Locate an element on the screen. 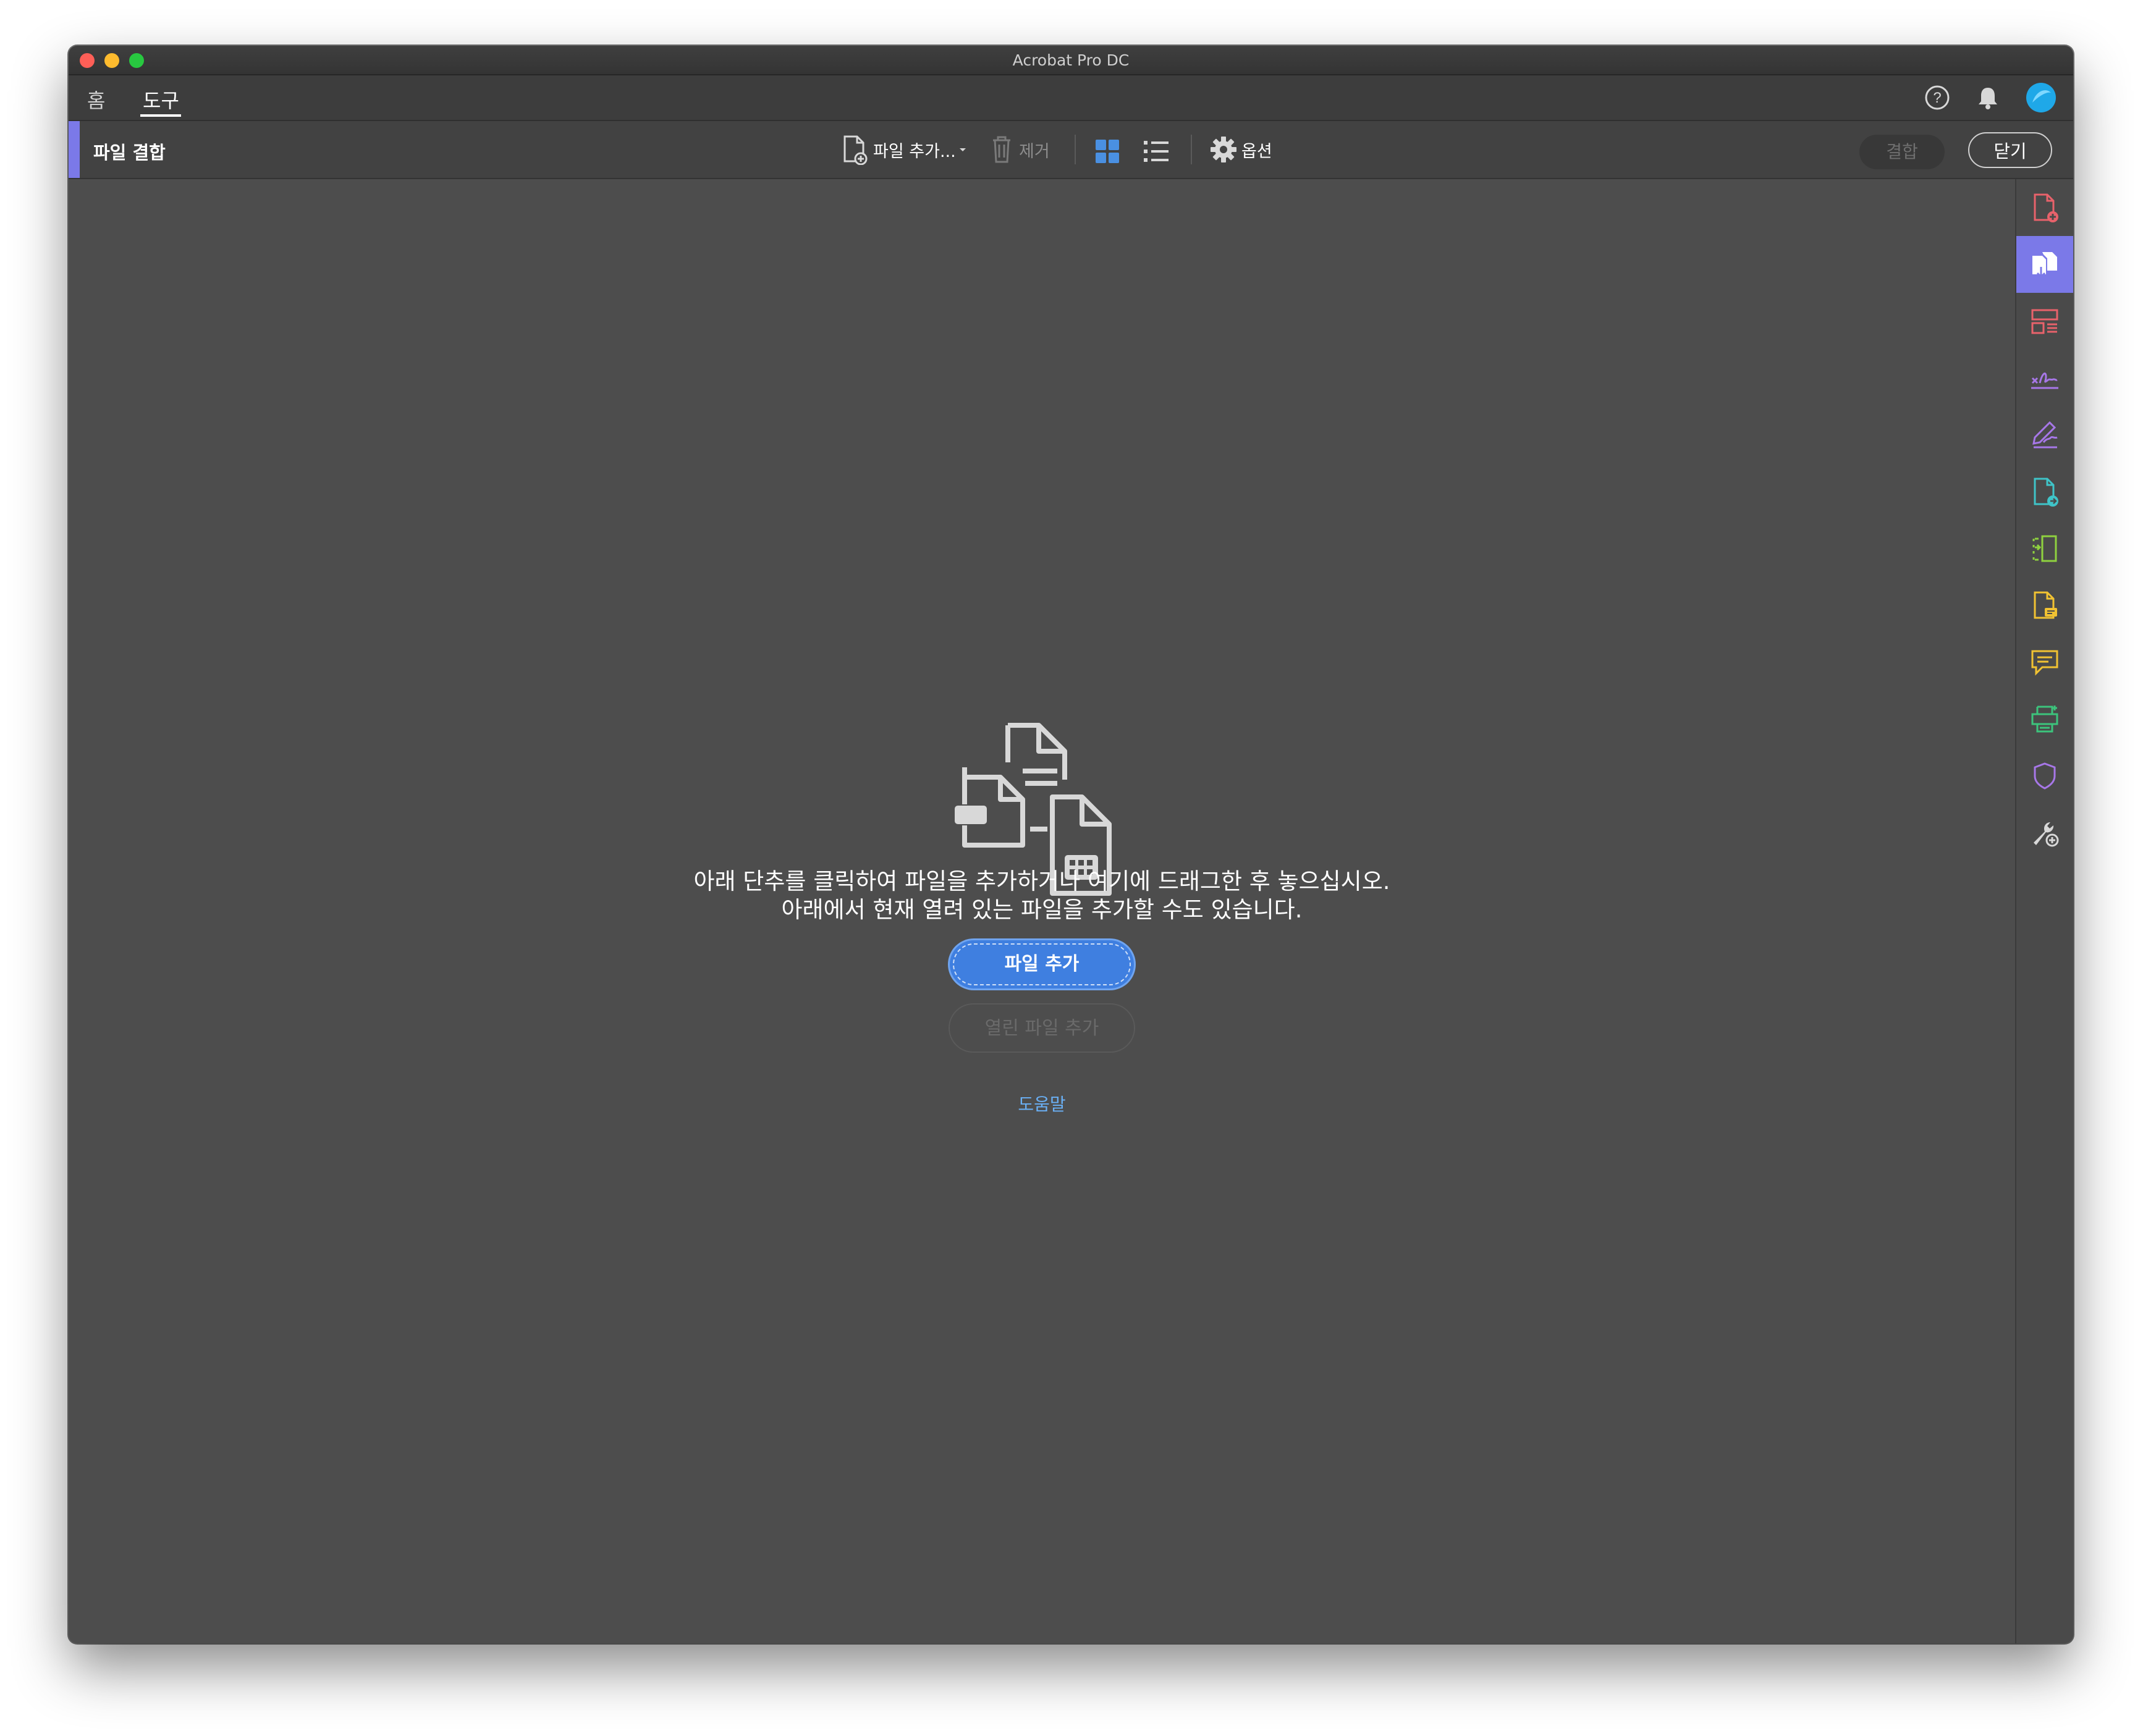 The image size is (2143, 1736). scan-ocr-icon is located at coordinates (2044, 719).